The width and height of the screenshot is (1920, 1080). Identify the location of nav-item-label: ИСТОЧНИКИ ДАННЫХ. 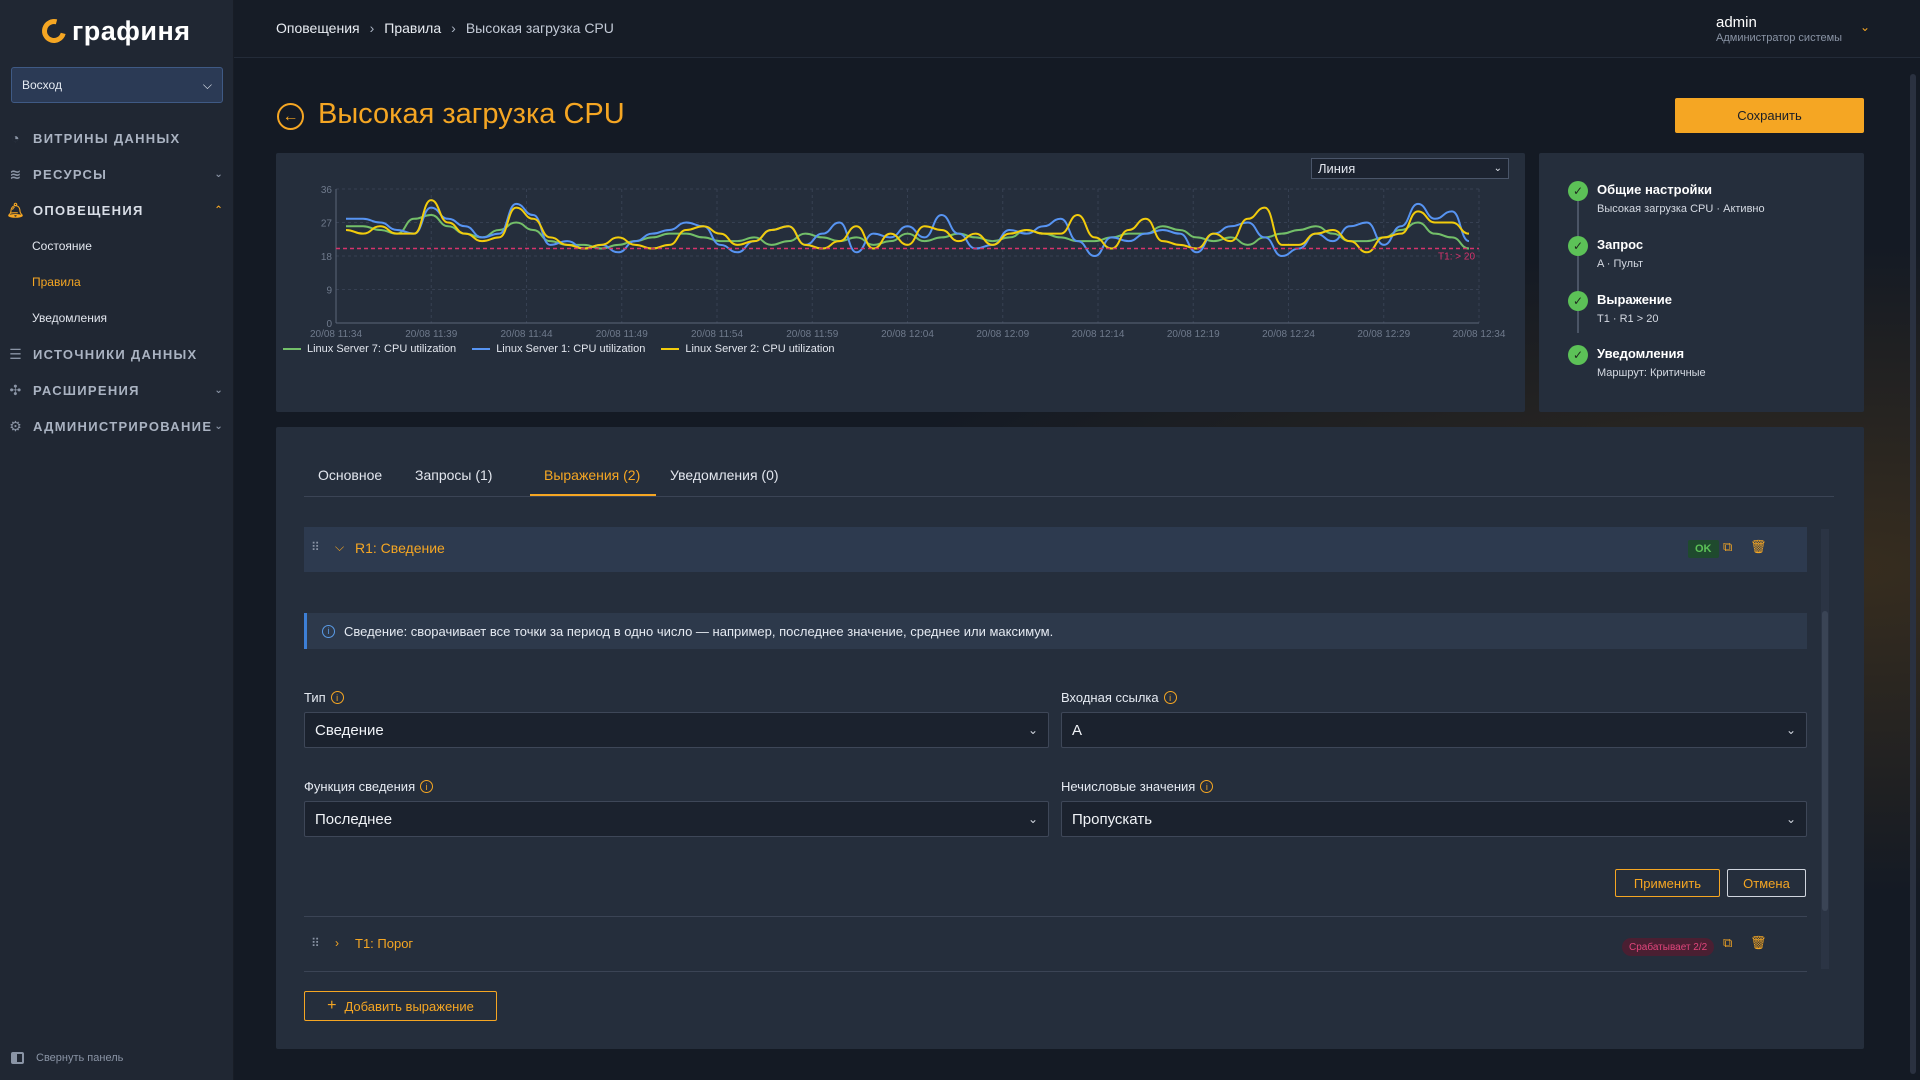
(115, 354).